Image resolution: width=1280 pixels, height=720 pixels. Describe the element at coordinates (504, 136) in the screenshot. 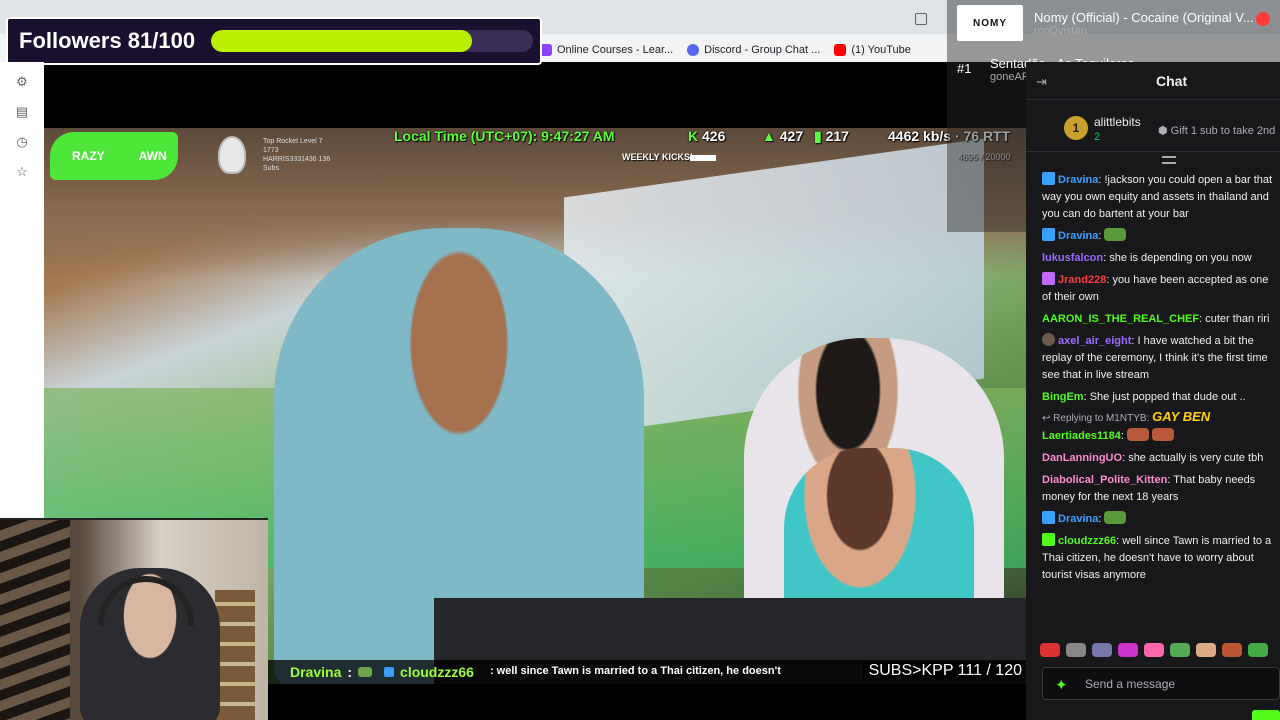

I see `local-time: Local Time (UTC+07): 9:47:27 AM` at that location.